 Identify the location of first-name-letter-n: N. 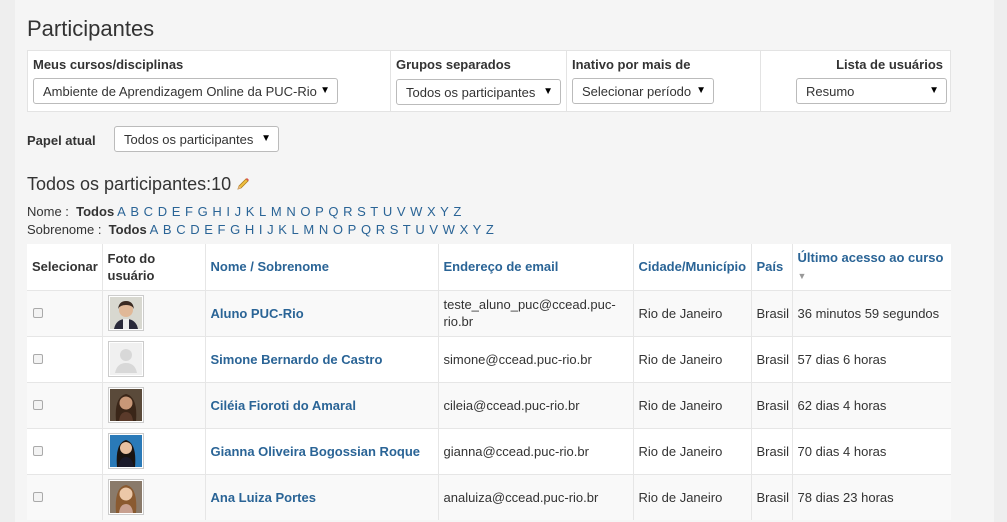
(290, 211).